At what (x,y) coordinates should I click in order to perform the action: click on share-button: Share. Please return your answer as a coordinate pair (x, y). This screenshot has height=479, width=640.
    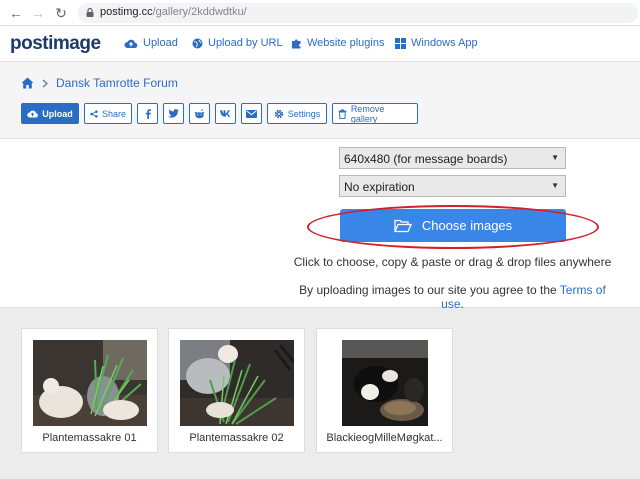
    Looking at the image, I should click on (108, 113).